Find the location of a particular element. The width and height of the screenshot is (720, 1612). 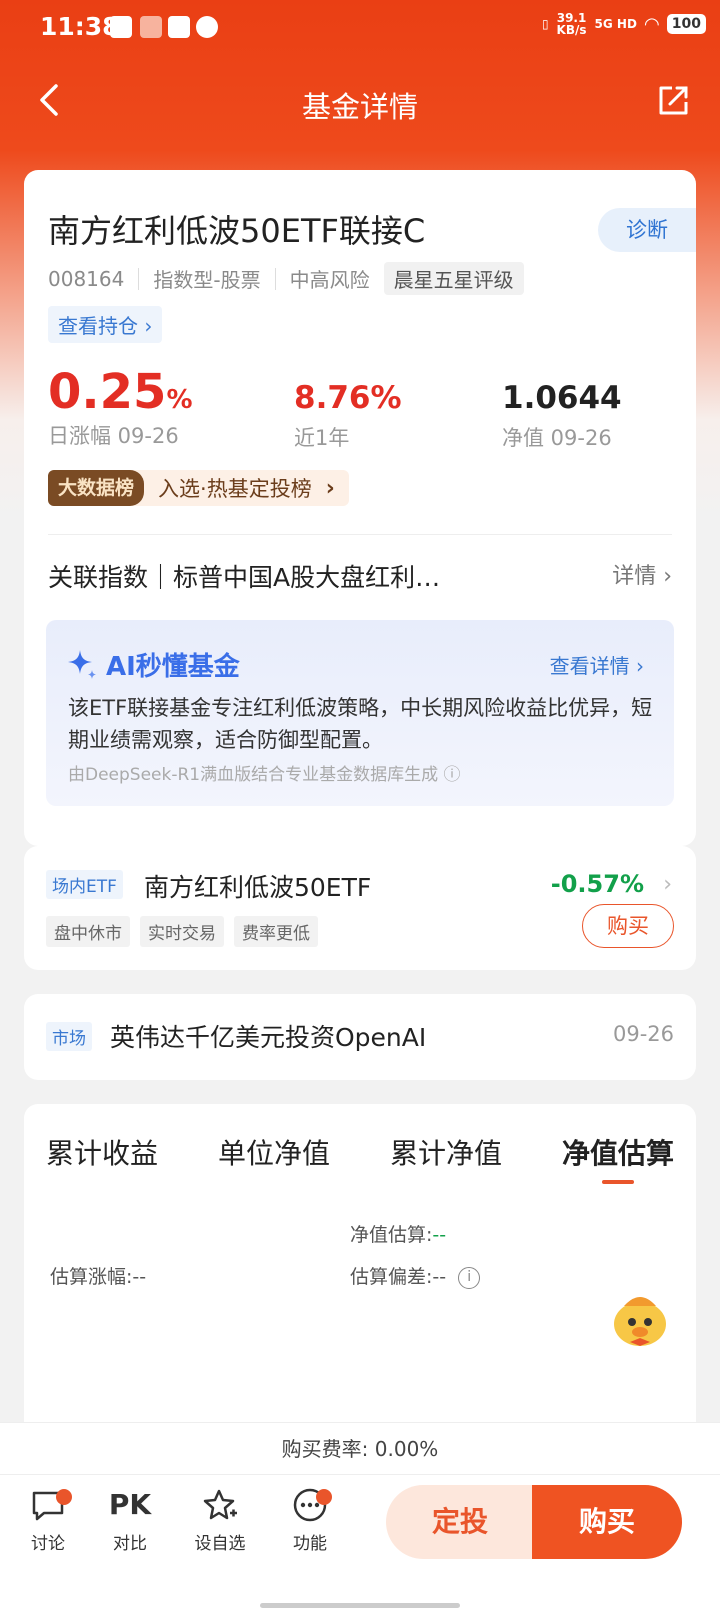

news-tag: 市场 is located at coordinates (69, 1036).